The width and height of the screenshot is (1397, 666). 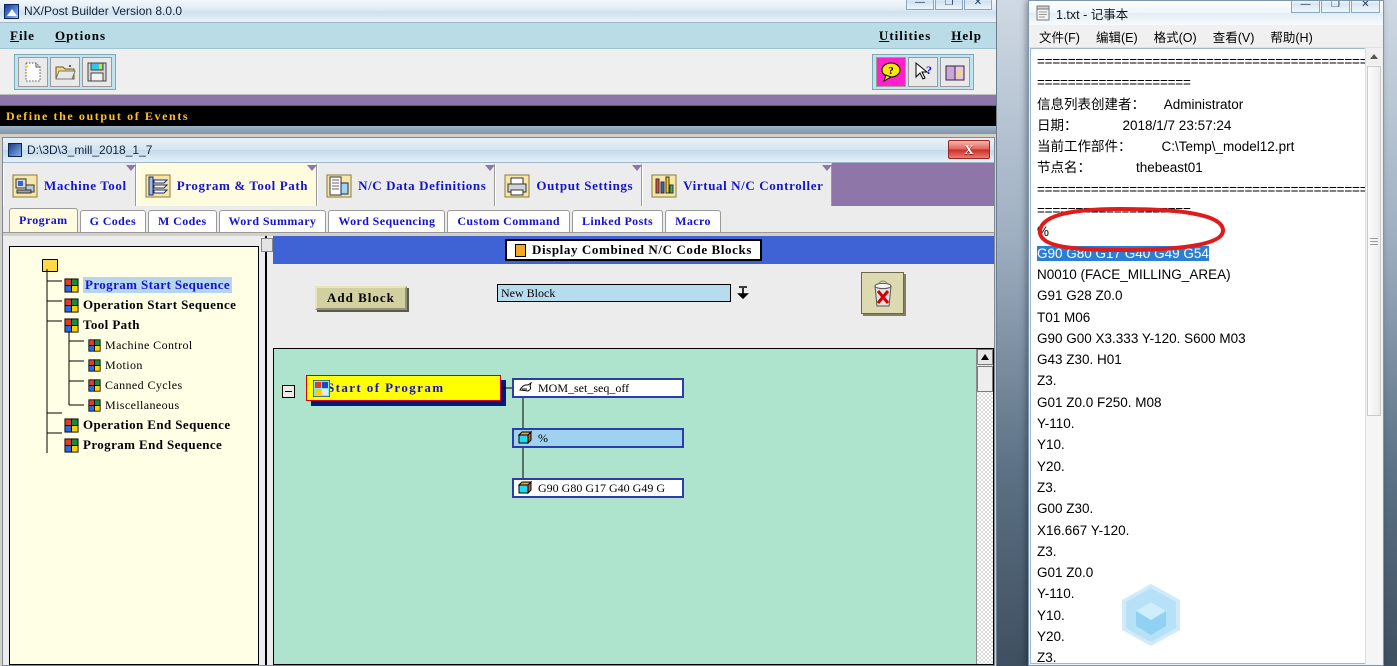 I want to click on notepad-menu-help: 帮助(H), so click(x=1291, y=36).